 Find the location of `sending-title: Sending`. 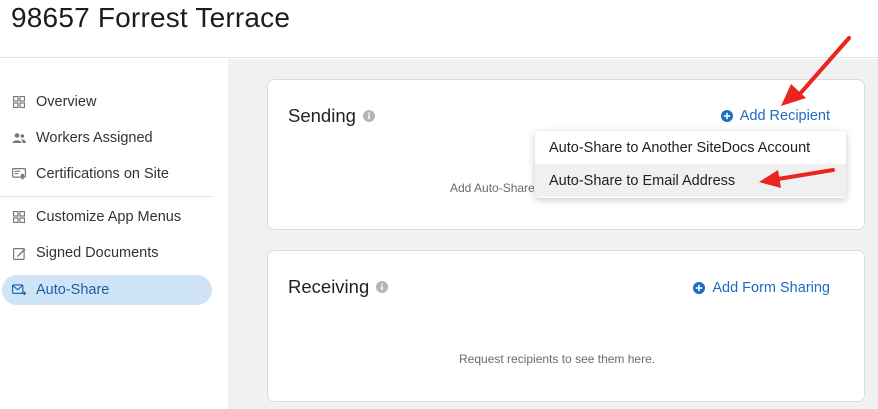

sending-title: Sending is located at coordinates (331, 116).